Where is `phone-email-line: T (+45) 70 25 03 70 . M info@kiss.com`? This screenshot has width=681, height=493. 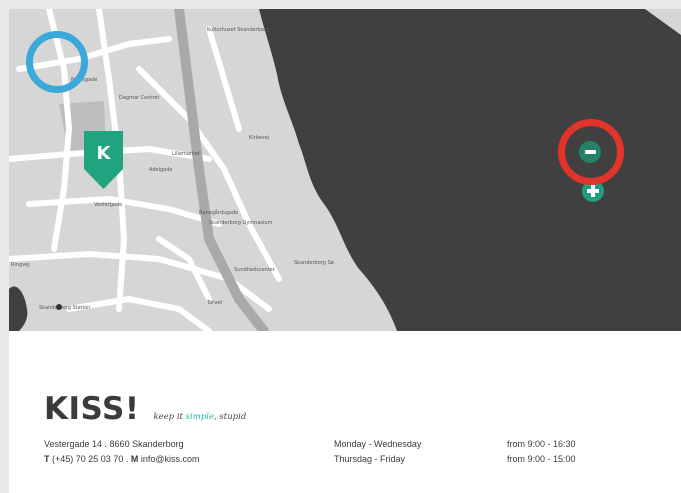
phone-email-line: T (+45) 70 25 03 70 . M info@kiss.com is located at coordinates (122, 459).